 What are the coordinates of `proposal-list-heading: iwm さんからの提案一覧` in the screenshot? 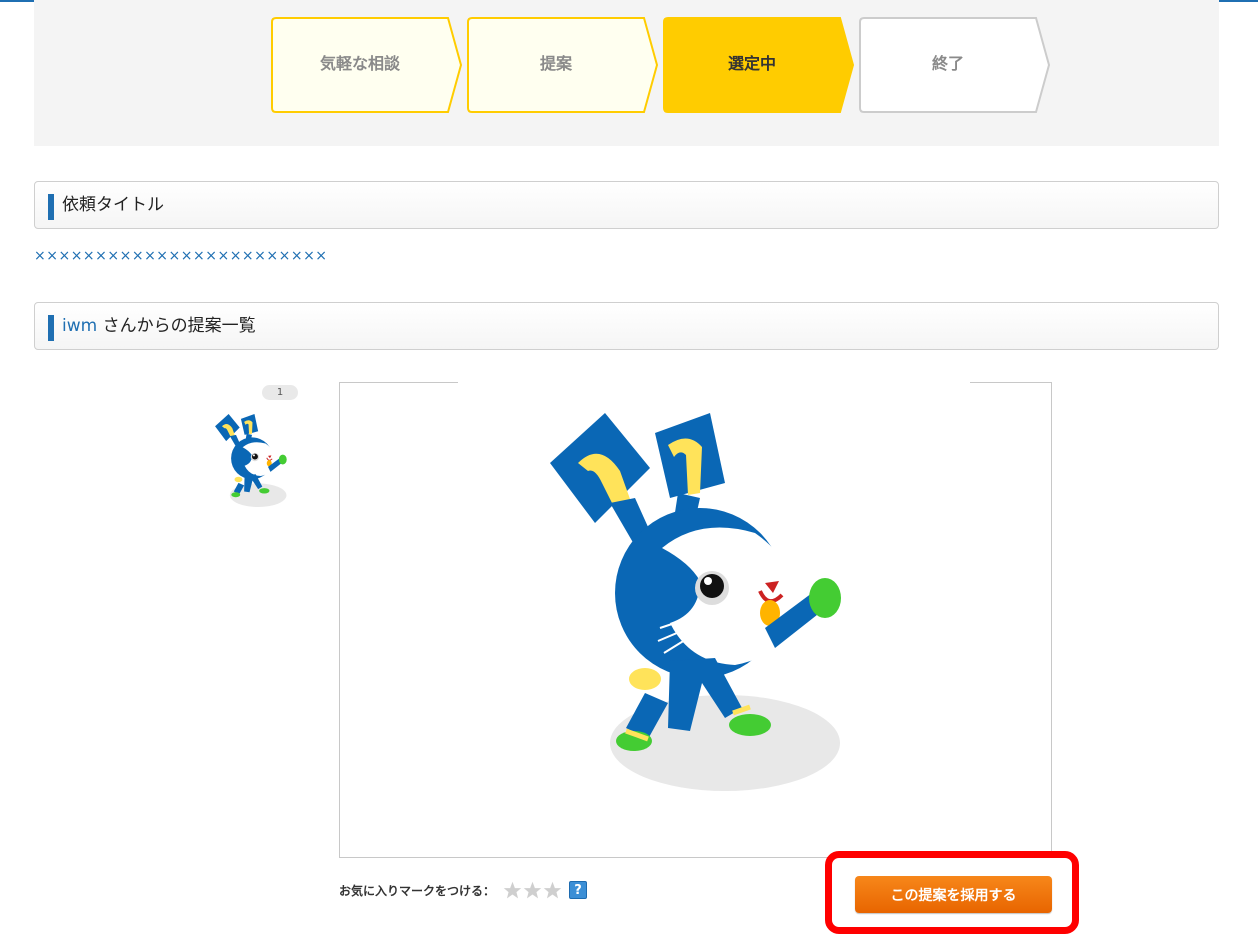 It's located at (626, 326).